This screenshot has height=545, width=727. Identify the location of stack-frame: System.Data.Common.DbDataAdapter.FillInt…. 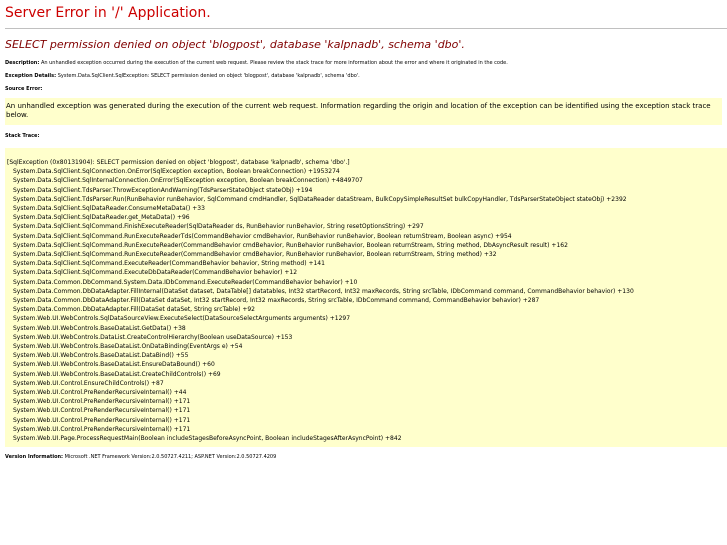
(323, 291).